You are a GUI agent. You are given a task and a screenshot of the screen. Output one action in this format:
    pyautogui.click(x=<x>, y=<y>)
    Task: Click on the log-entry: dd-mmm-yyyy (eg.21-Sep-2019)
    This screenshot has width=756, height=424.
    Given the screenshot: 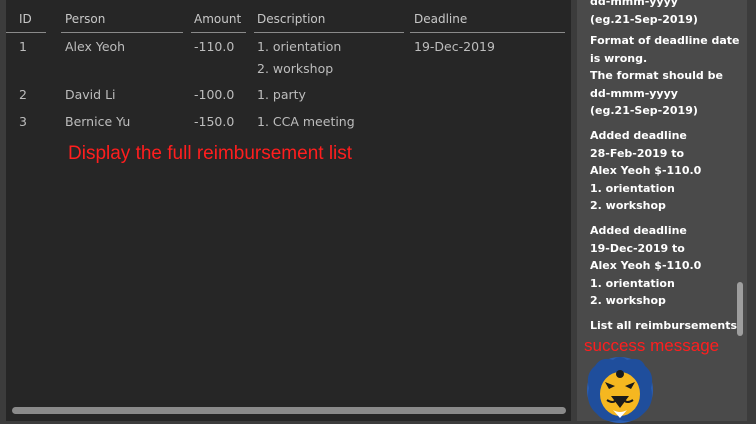 What is the action you would take?
    pyautogui.click(x=644, y=13)
    